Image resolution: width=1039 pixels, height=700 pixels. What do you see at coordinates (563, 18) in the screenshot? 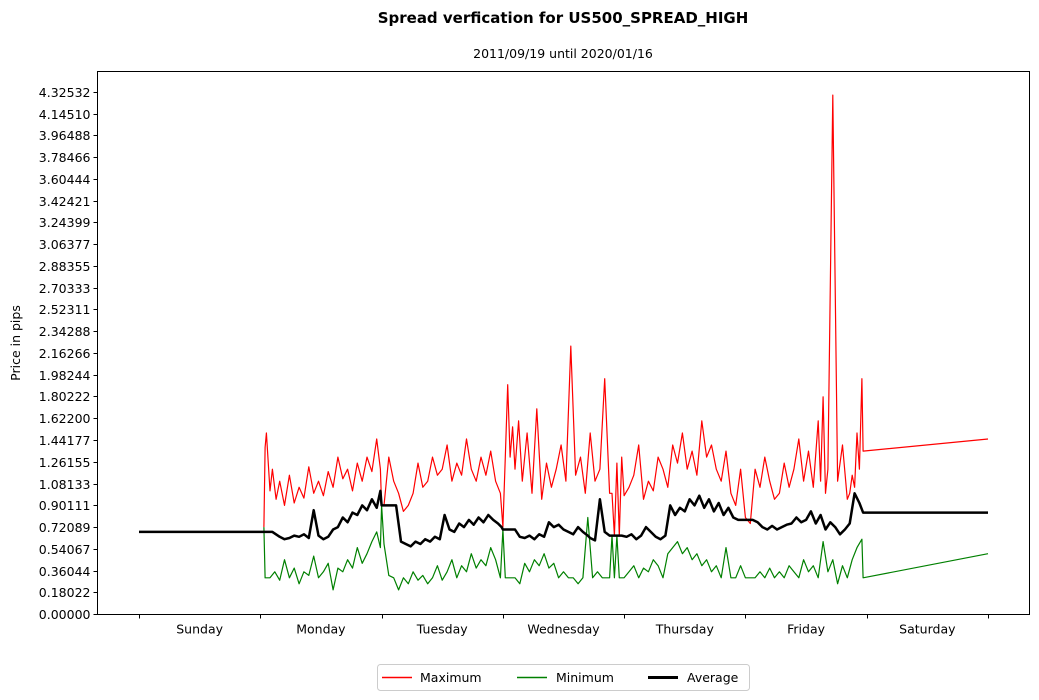
I see `chart-title: Spread verfication for US500_SPREAD_HIGH` at bounding box center [563, 18].